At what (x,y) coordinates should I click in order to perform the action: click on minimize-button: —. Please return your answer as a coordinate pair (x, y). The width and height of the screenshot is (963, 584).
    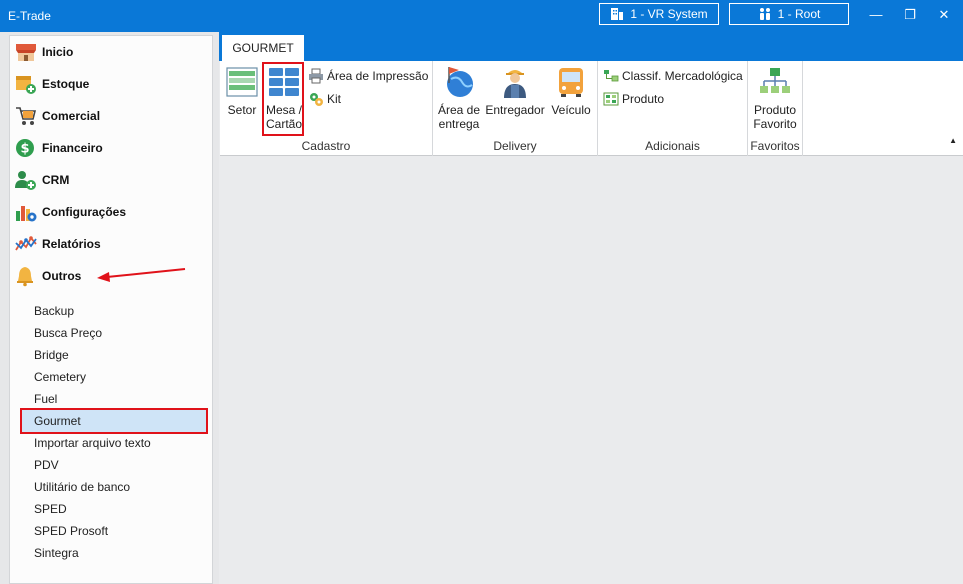
    Looking at the image, I should click on (876, 15).